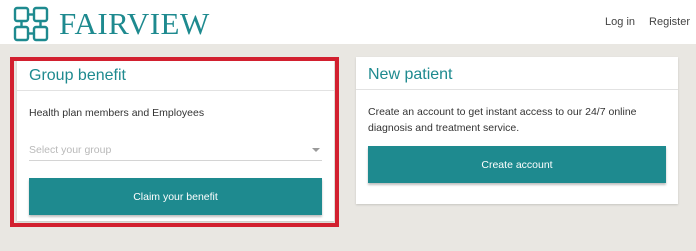 The height and width of the screenshot is (251, 696). What do you see at coordinates (134, 23) in the screenshot?
I see `logo-wordmark: FAIRVIEW` at bounding box center [134, 23].